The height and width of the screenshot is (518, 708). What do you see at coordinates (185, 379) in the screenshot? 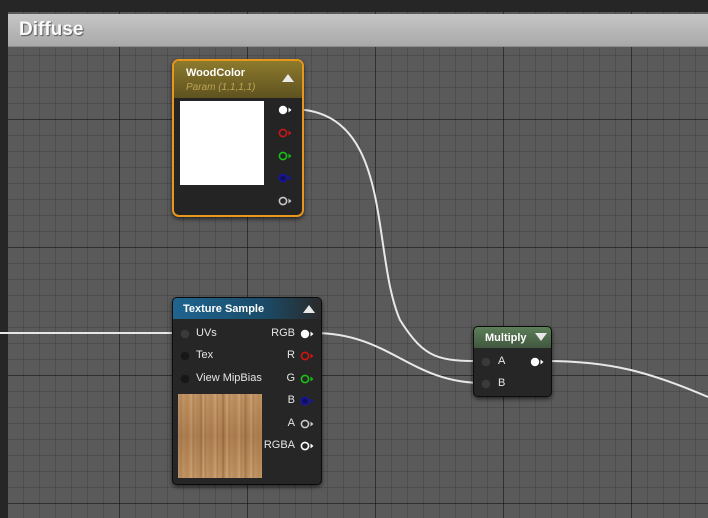
I see `input-pin-view-mipbias` at bounding box center [185, 379].